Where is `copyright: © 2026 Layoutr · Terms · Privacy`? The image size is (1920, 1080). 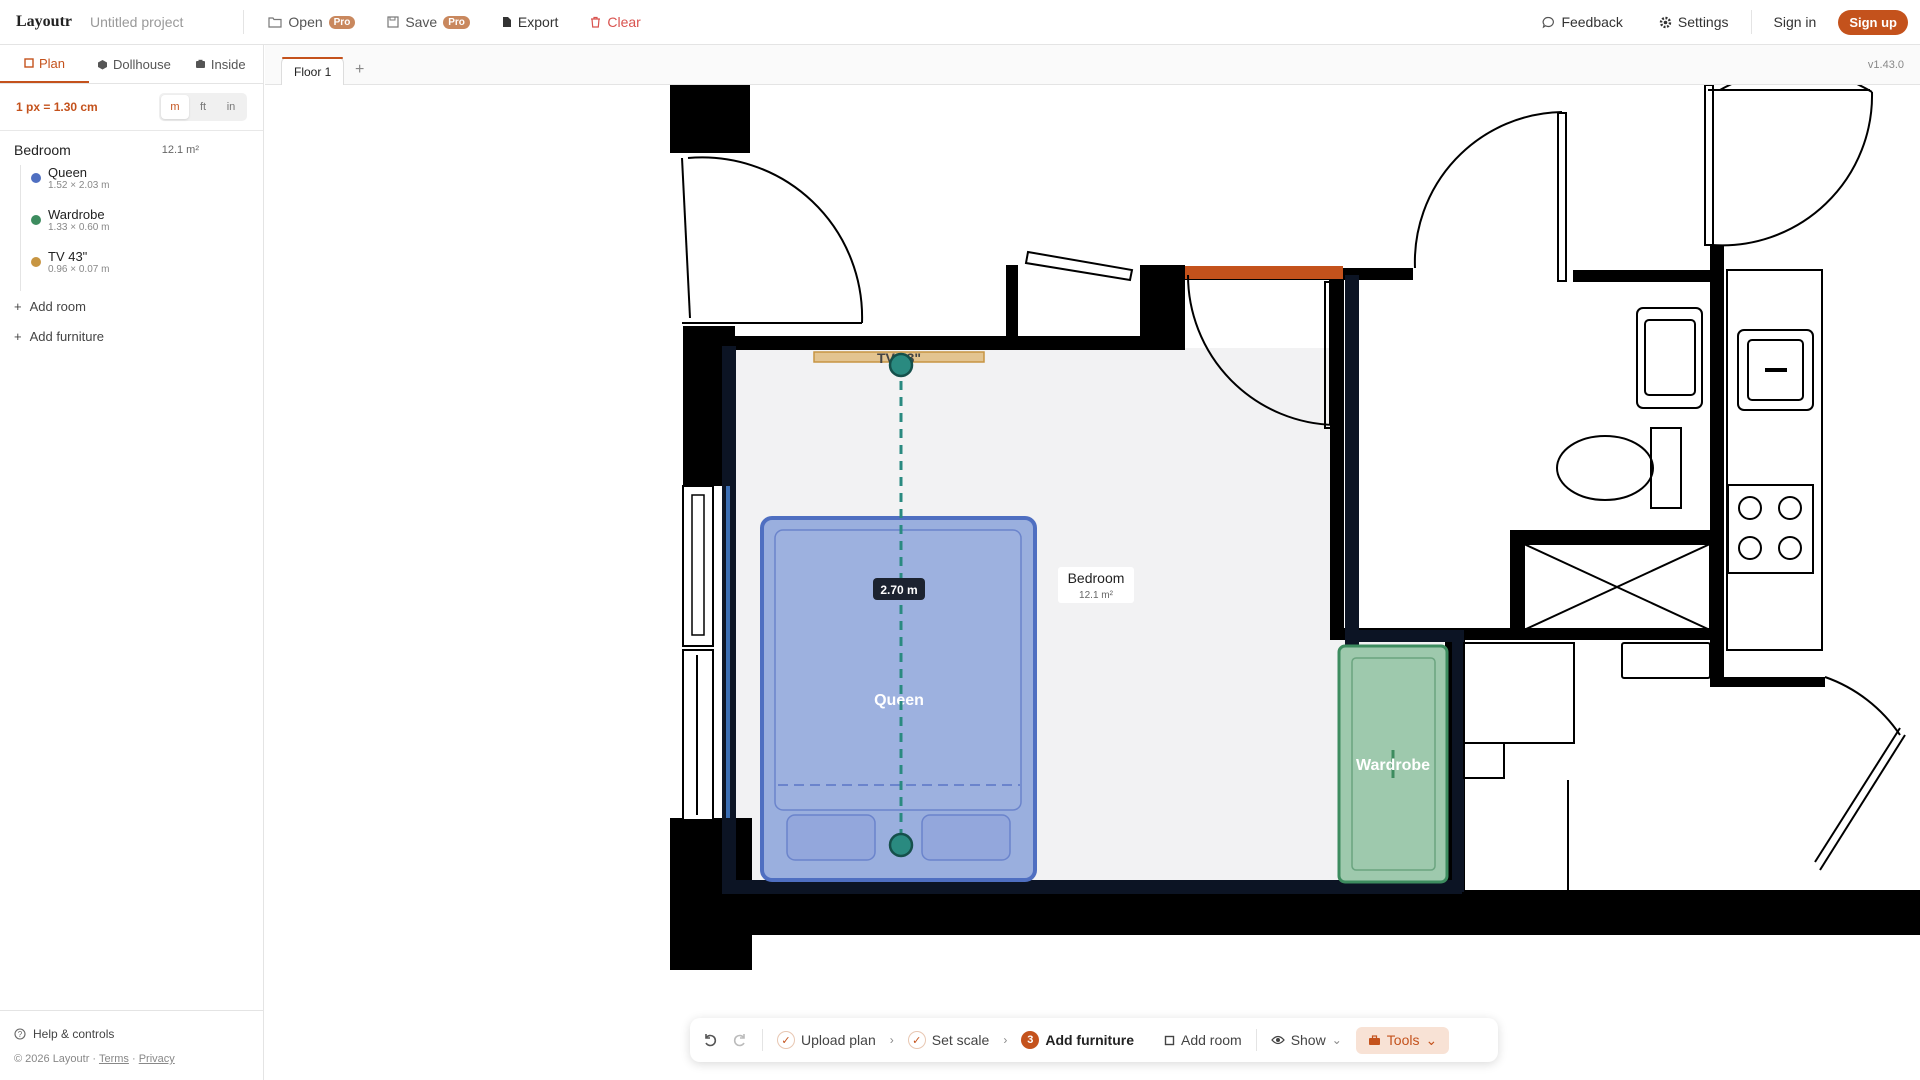
copyright: © 2026 Layoutr · Terms · Privacy is located at coordinates (94, 1059).